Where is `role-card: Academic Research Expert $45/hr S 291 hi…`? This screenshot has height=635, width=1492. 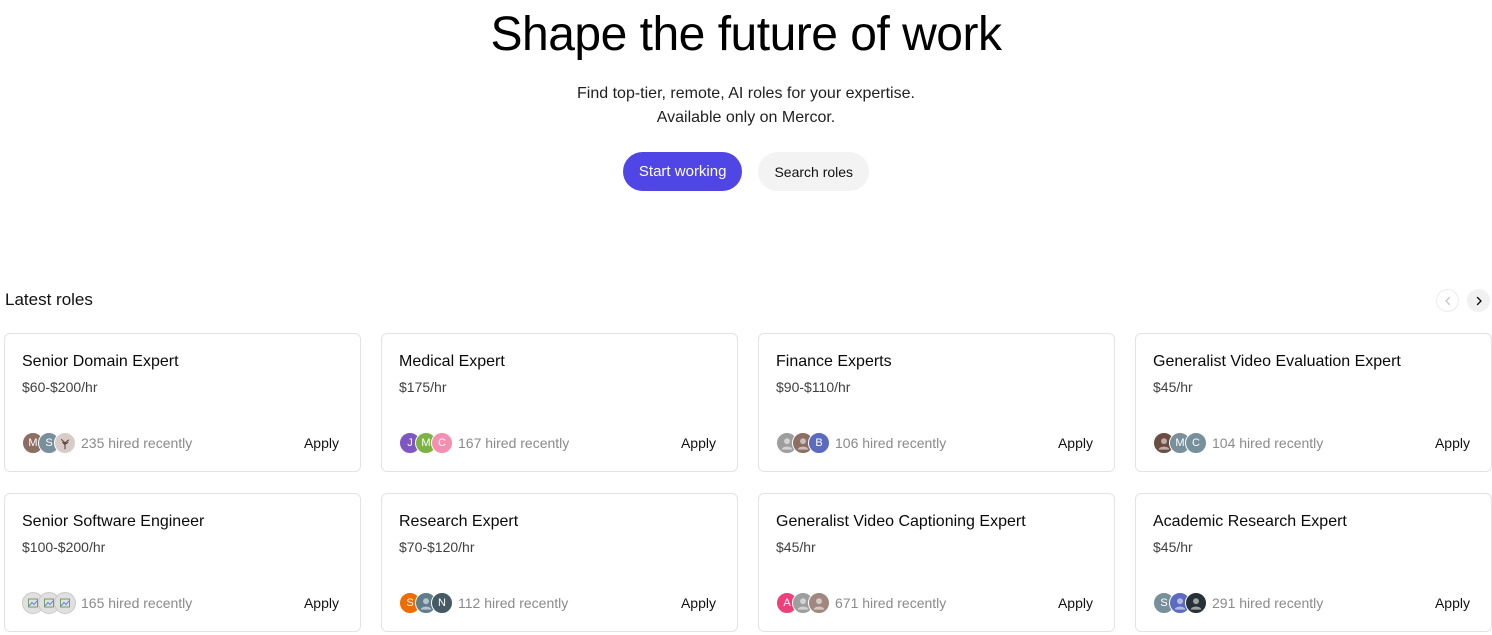
role-card: Academic Research Expert $45/hr S 291 hi… is located at coordinates (1313, 562).